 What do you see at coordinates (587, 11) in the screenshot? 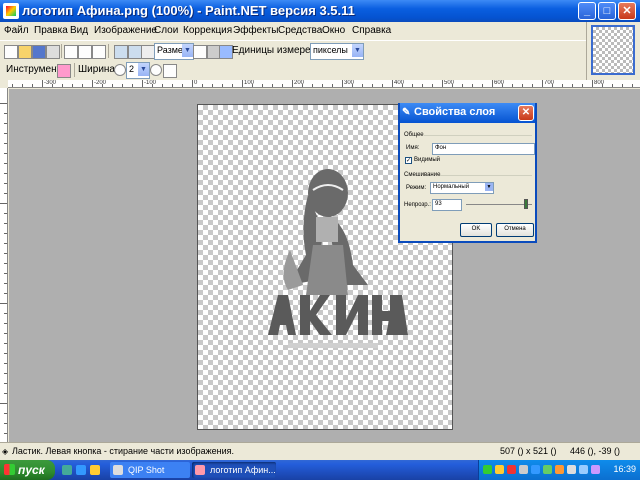
I see `minimize-button: _` at bounding box center [587, 11].